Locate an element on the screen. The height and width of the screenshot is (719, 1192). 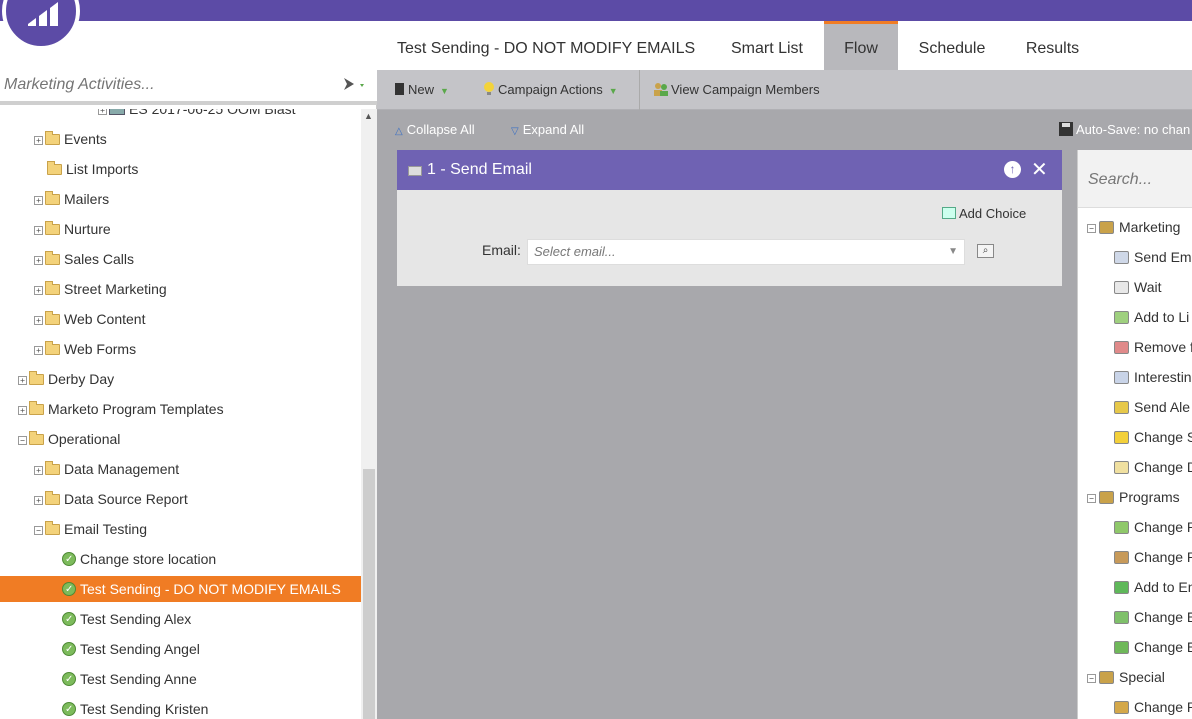
tree-folder: + Data Management is located at coordinates (106, 469).